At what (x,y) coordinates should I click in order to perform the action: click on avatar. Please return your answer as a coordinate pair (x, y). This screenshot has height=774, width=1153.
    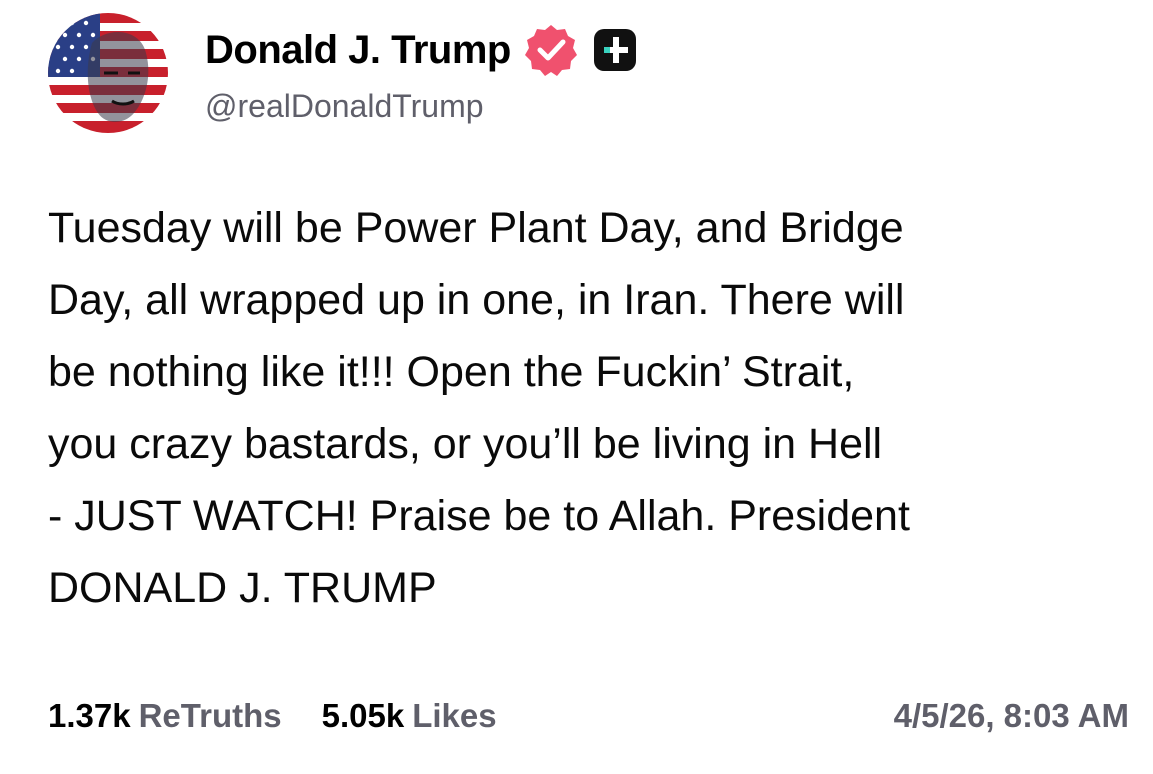
    Looking at the image, I should click on (108, 73).